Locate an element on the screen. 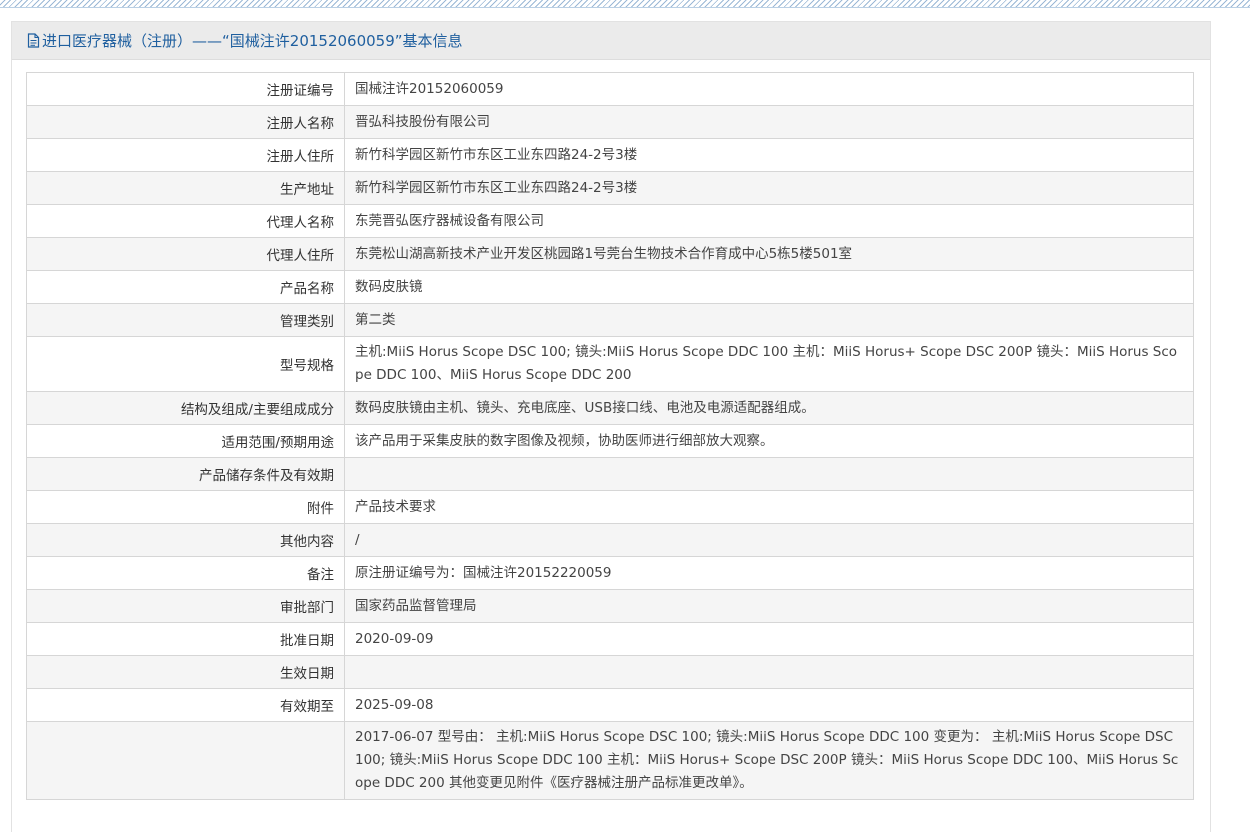 This screenshot has width=1250, height=832. table-row: 注册证编号 国械注许20152060059 is located at coordinates (610, 89).